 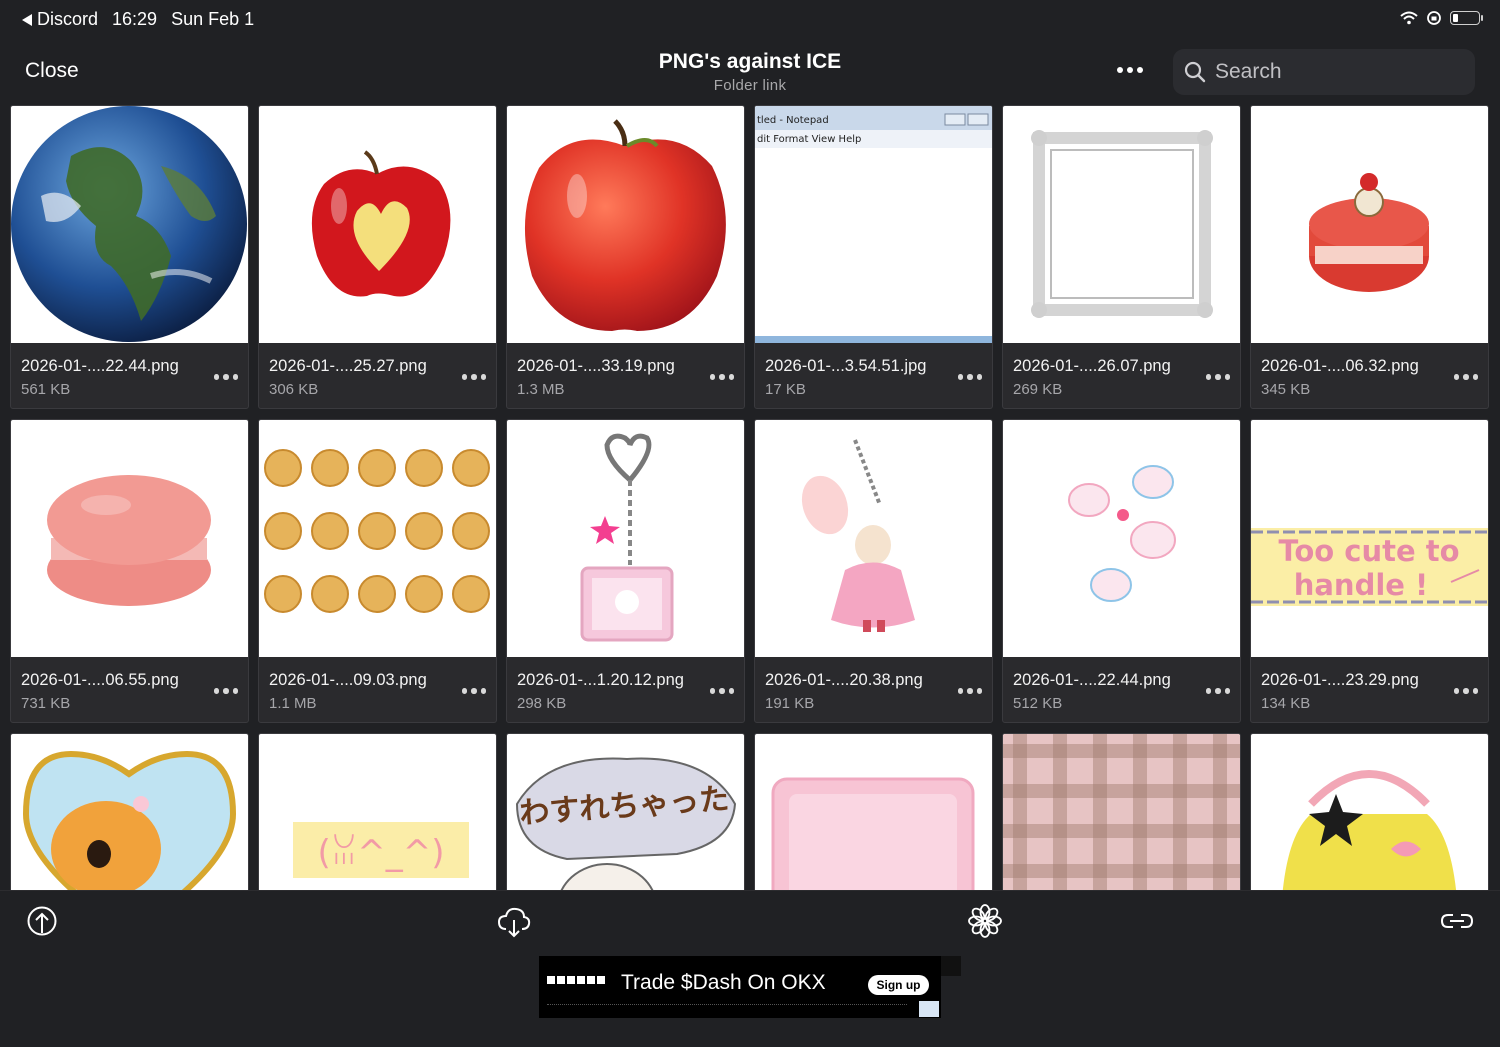 I want to click on status-bar: Discord 16:29 Sun Feb 1, so click(x=750, y=20).